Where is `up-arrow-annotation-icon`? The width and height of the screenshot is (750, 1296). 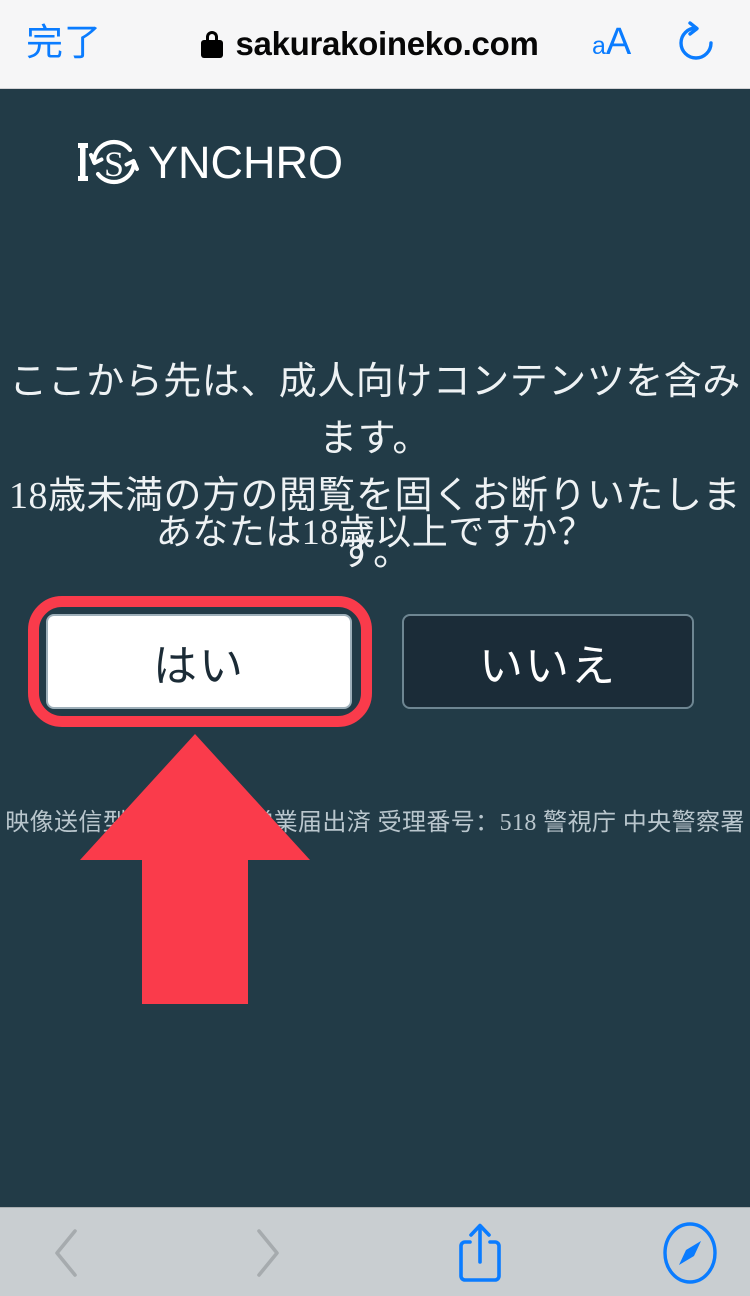 up-arrow-annotation-icon is located at coordinates (195, 869).